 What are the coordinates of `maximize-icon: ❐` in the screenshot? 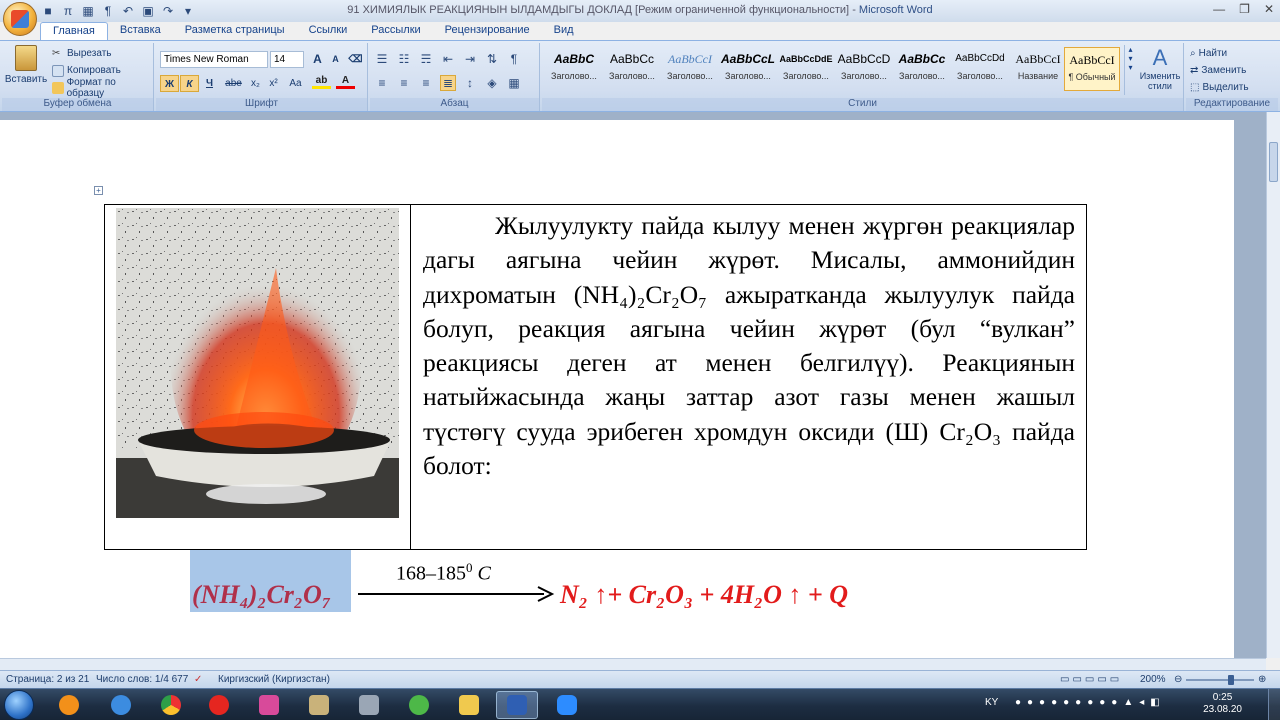 It's located at (1244, 9).